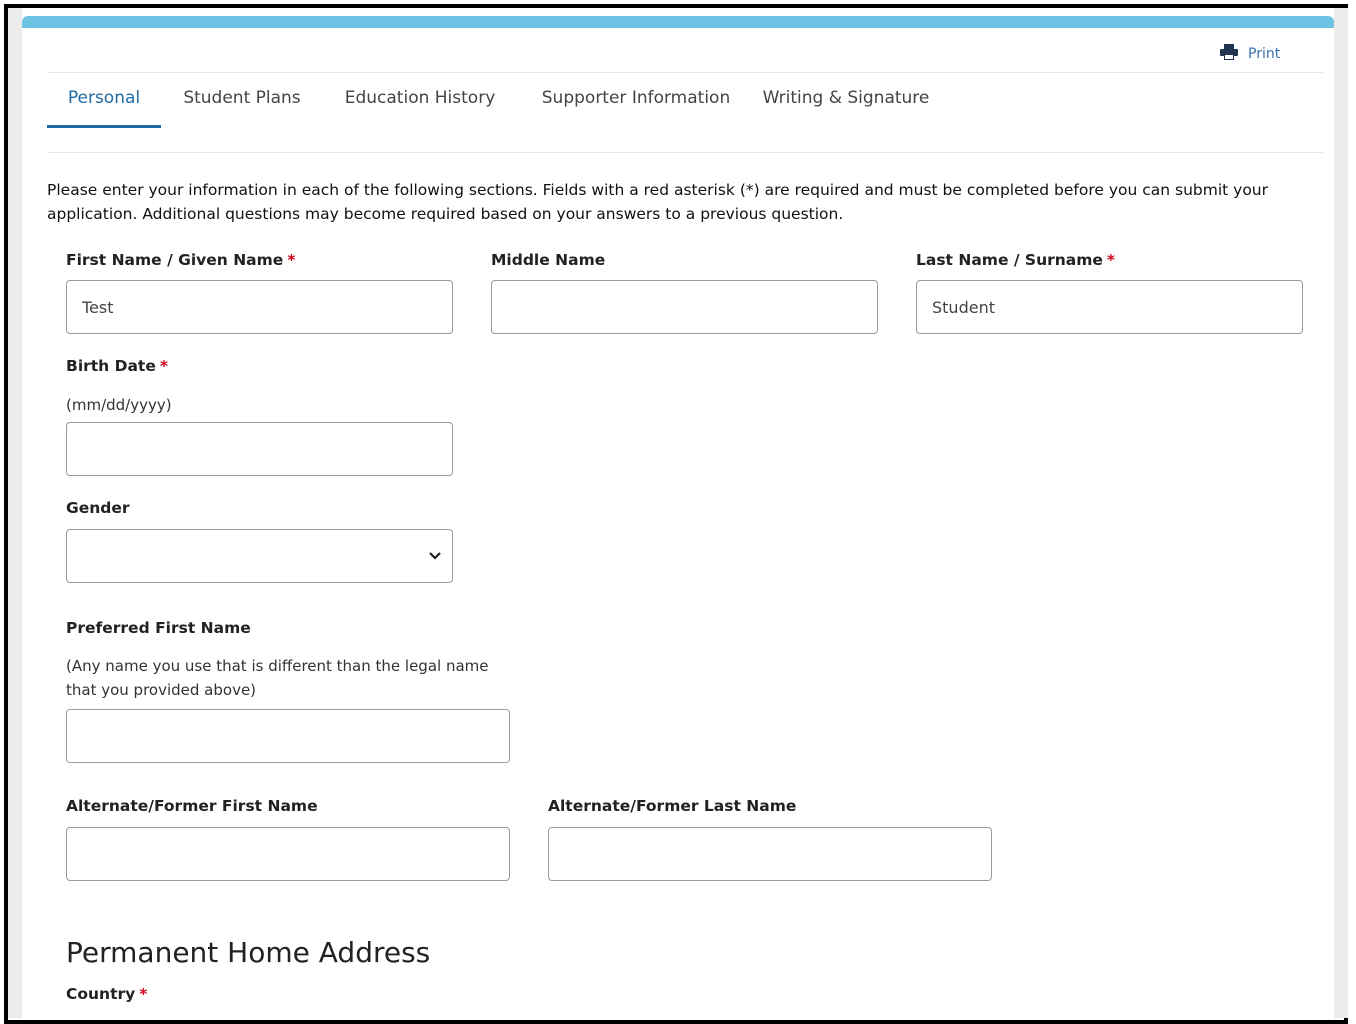  What do you see at coordinates (685, 72) in the screenshot?
I see `header-divider` at bounding box center [685, 72].